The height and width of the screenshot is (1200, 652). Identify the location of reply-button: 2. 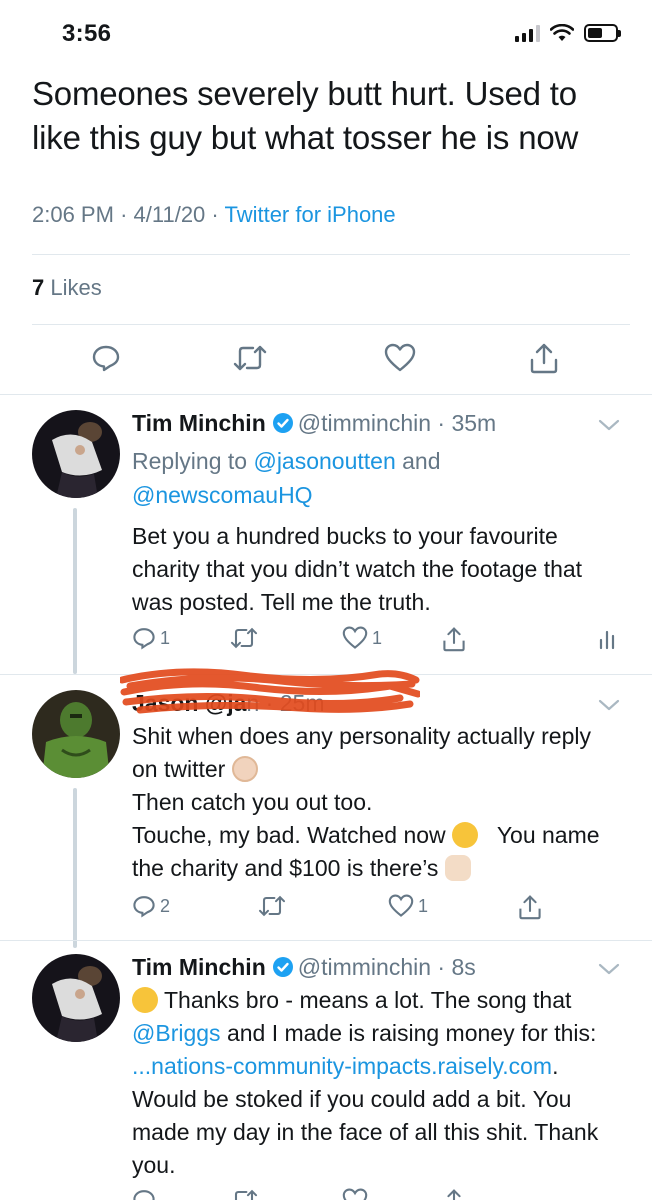
(151, 906).